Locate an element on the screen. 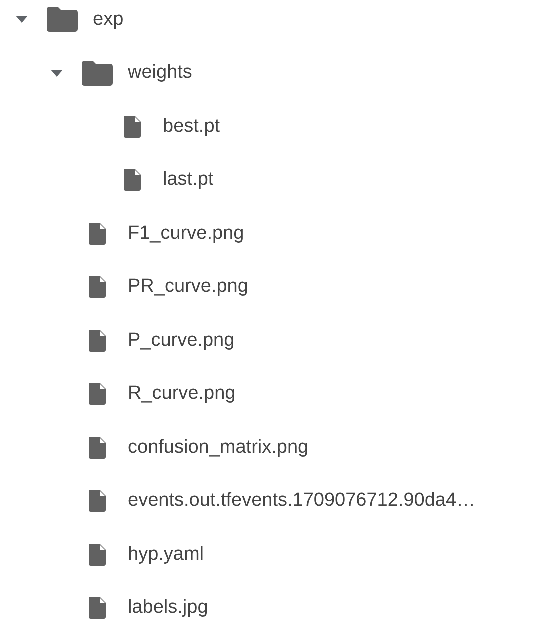 Image resolution: width=552 pixels, height=622 pixels. file-name: F1_curve.png is located at coordinates (186, 233).